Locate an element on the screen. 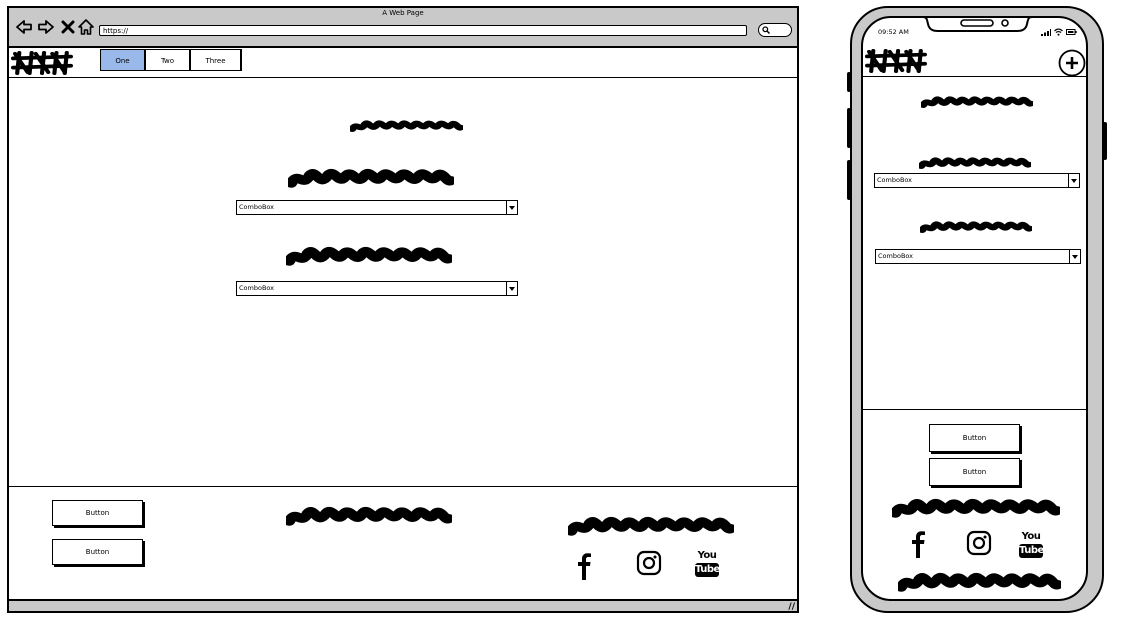 The height and width of the screenshot is (622, 1131). combobox-1: ComboBox is located at coordinates (377, 207).